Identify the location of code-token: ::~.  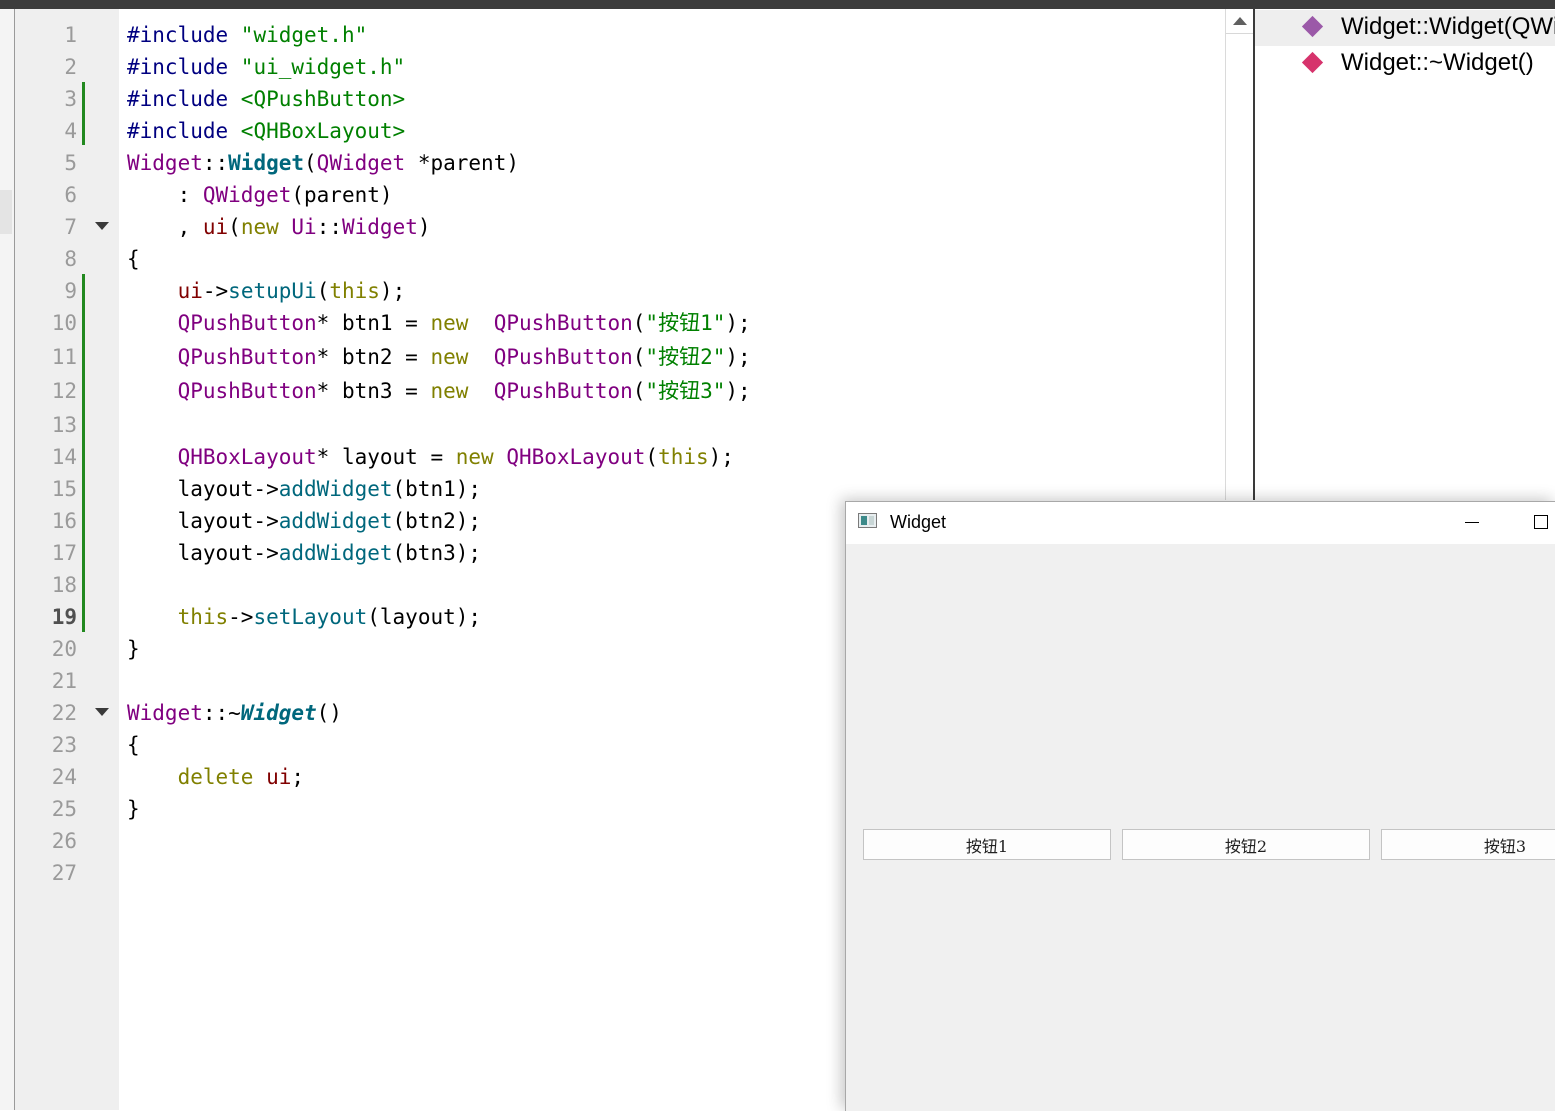
(221, 713).